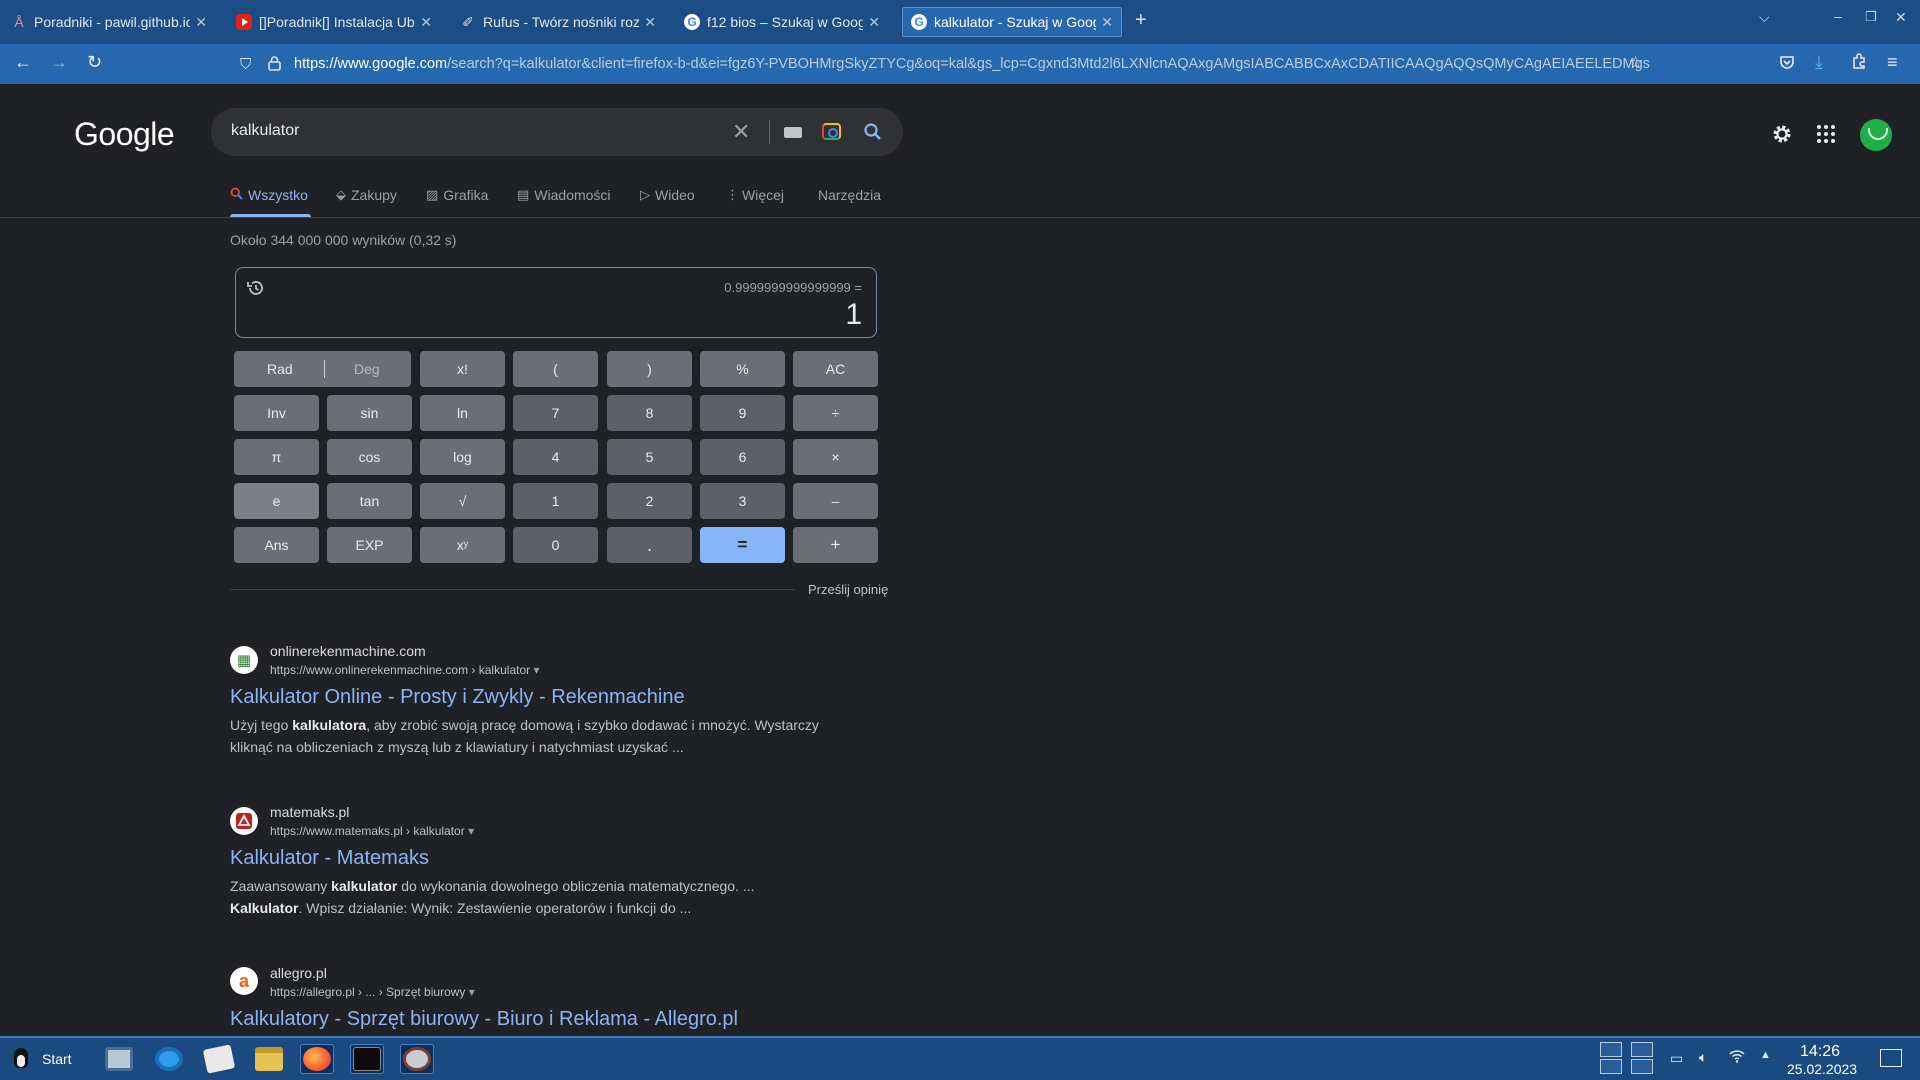  What do you see at coordinates (835, 501) in the screenshot?
I see `subtract-button: –` at bounding box center [835, 501].